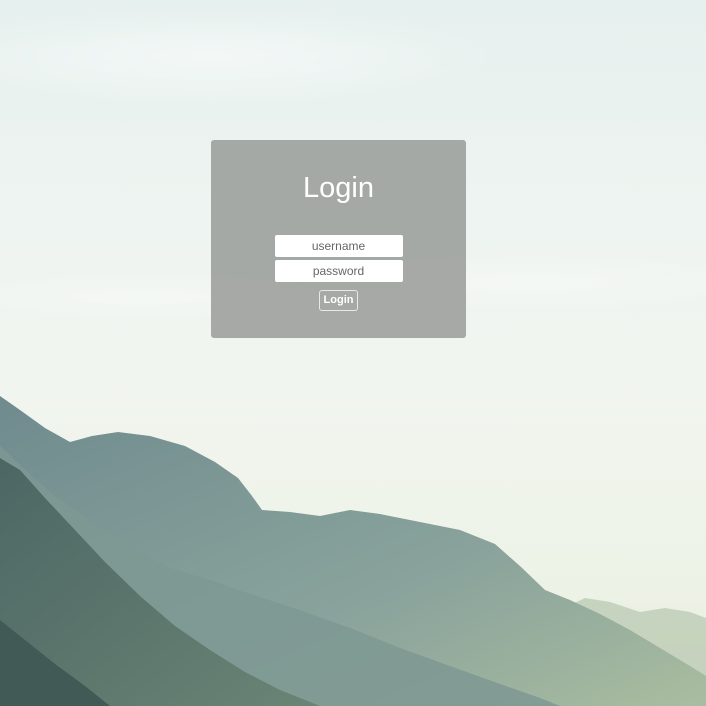 The width and height of the screenshot is (706, 706). I want to click on login-panel: Login Login, so click(338, 239).